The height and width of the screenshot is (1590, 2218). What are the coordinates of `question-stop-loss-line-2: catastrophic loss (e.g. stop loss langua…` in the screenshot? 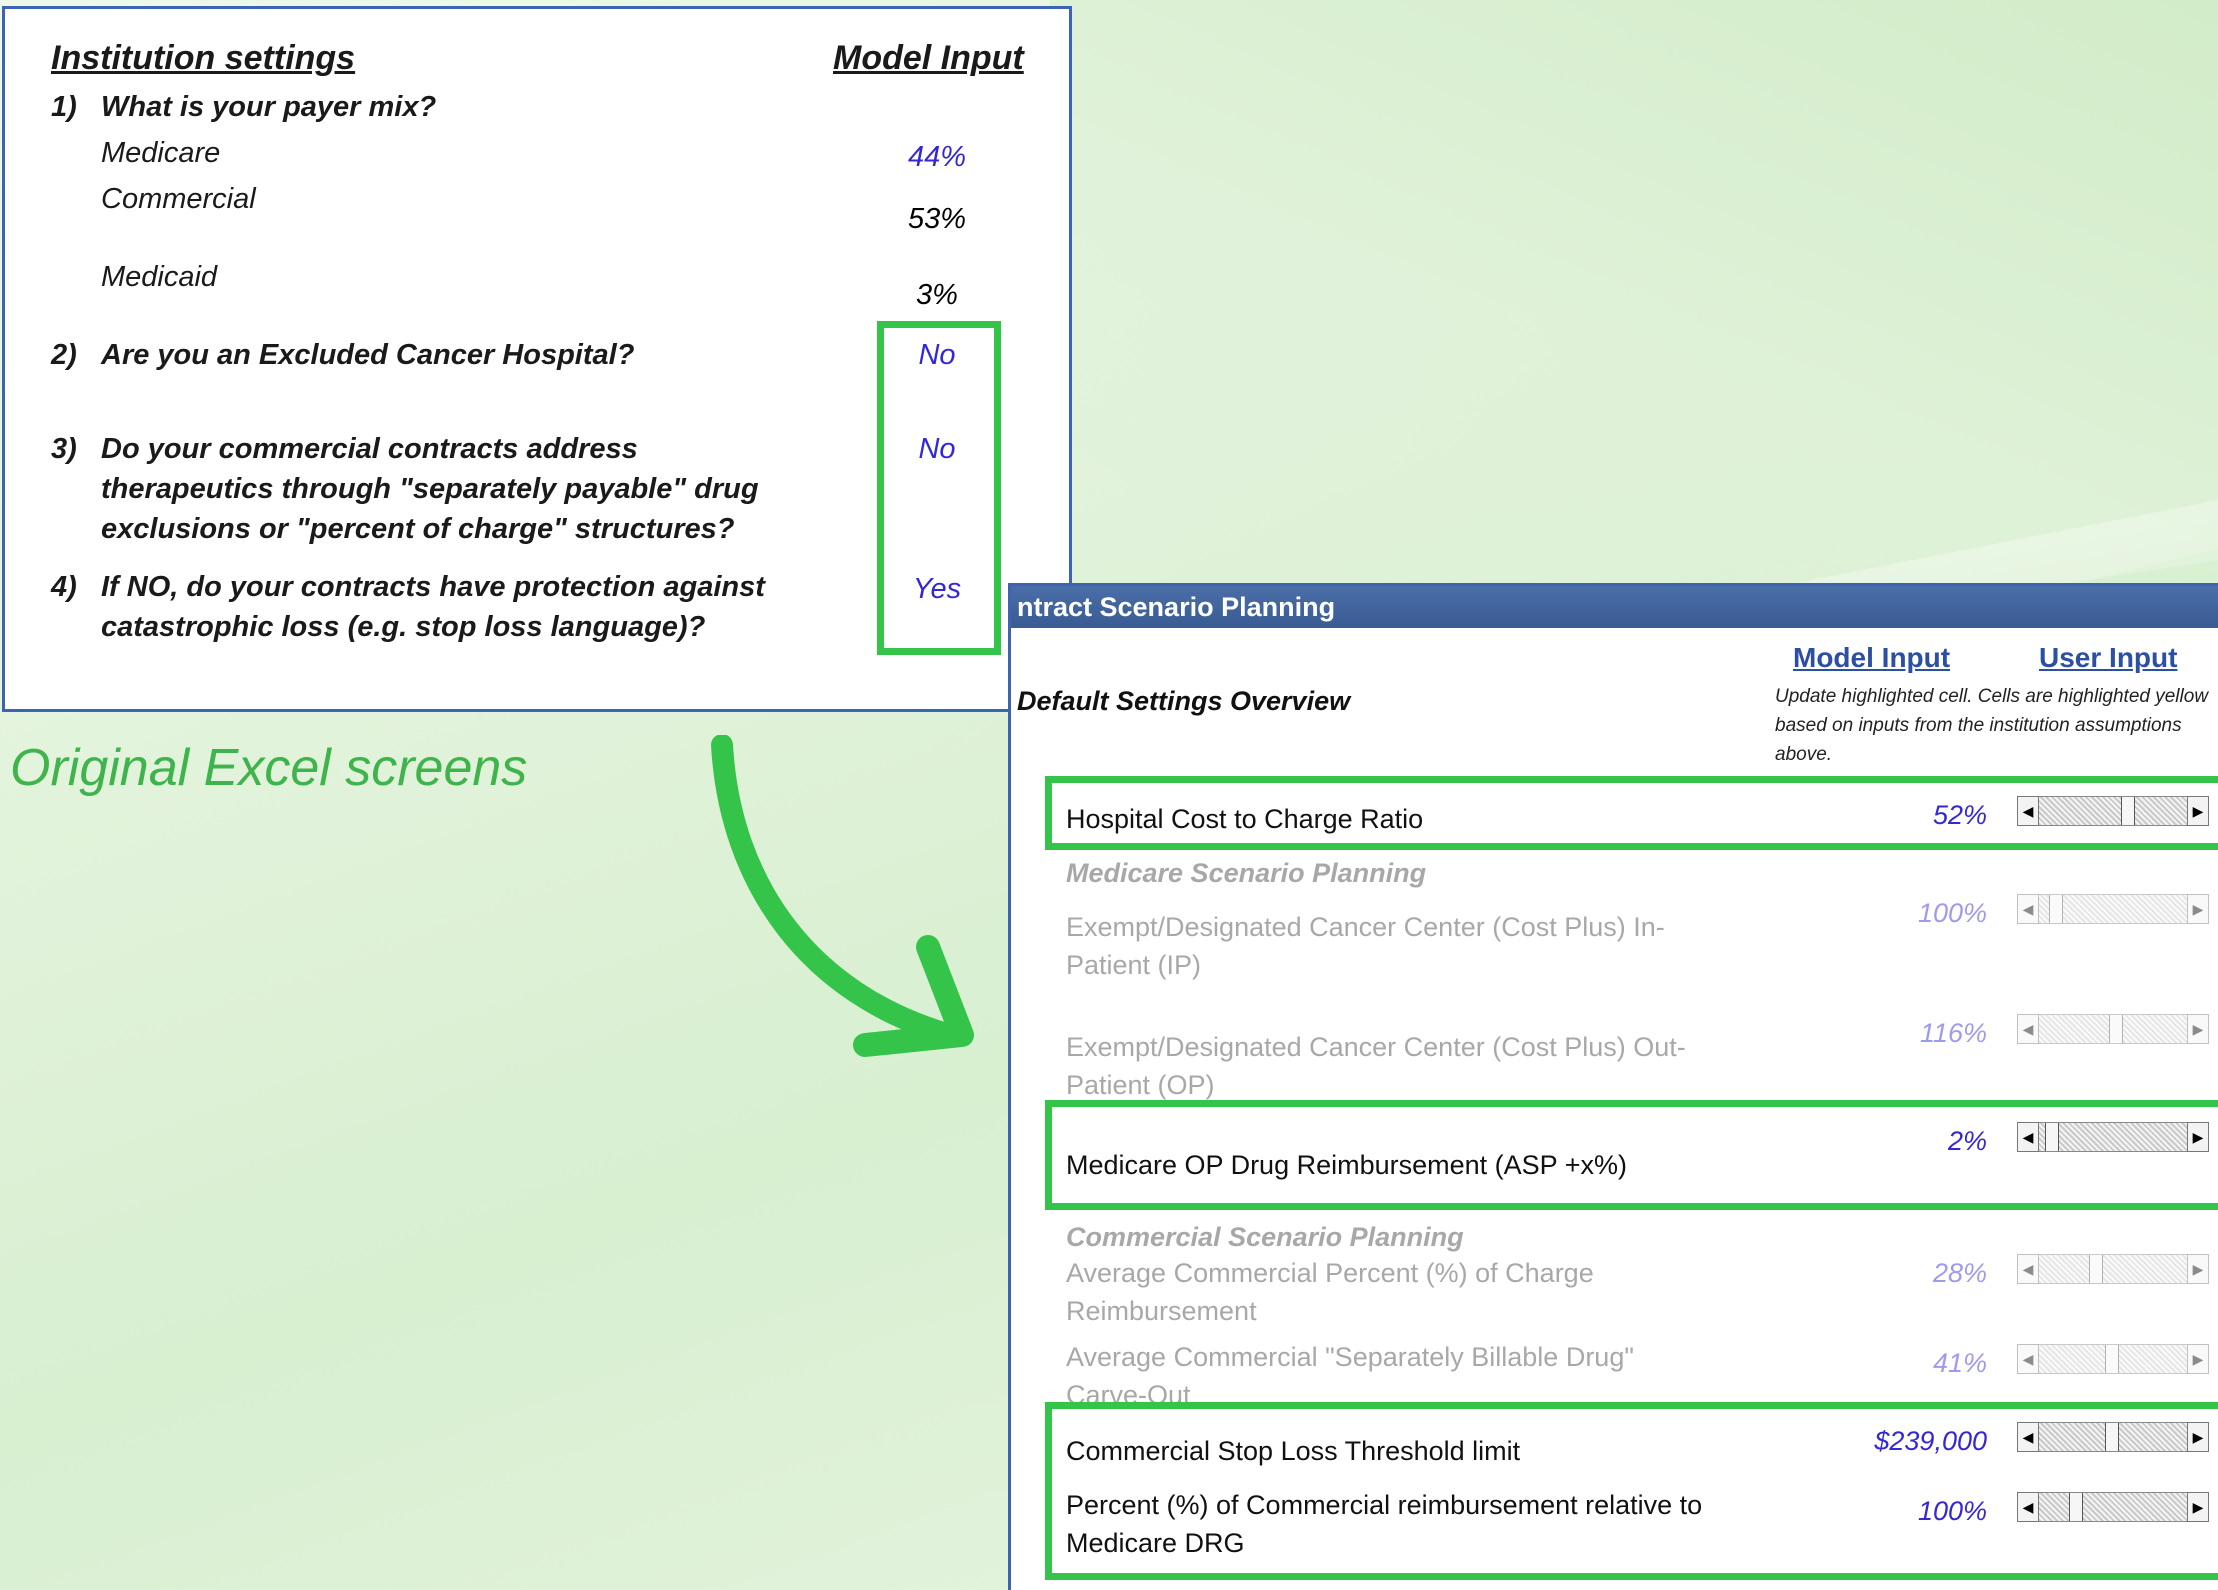 It's located at (403, 627).